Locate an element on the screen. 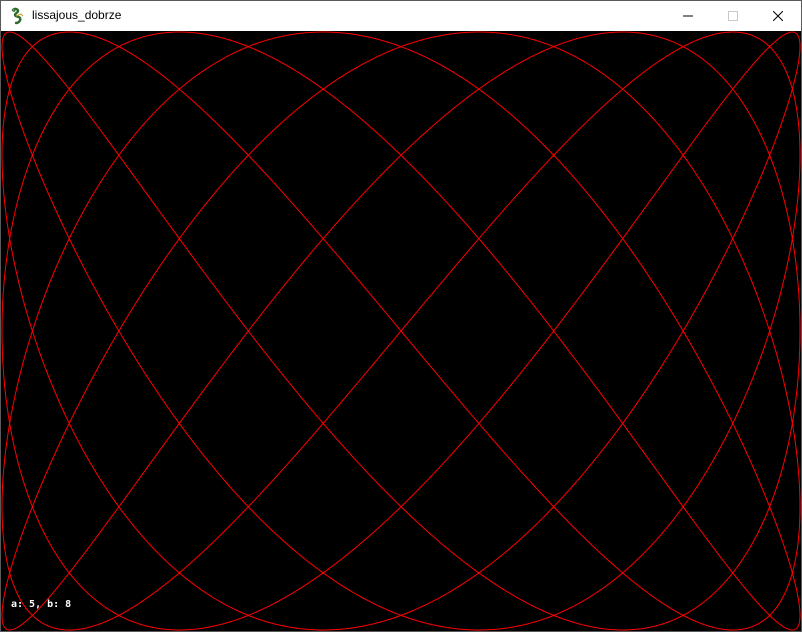 The height and width of the screenshot is (632, 802). python-icon is located at coordinates (18, 16).